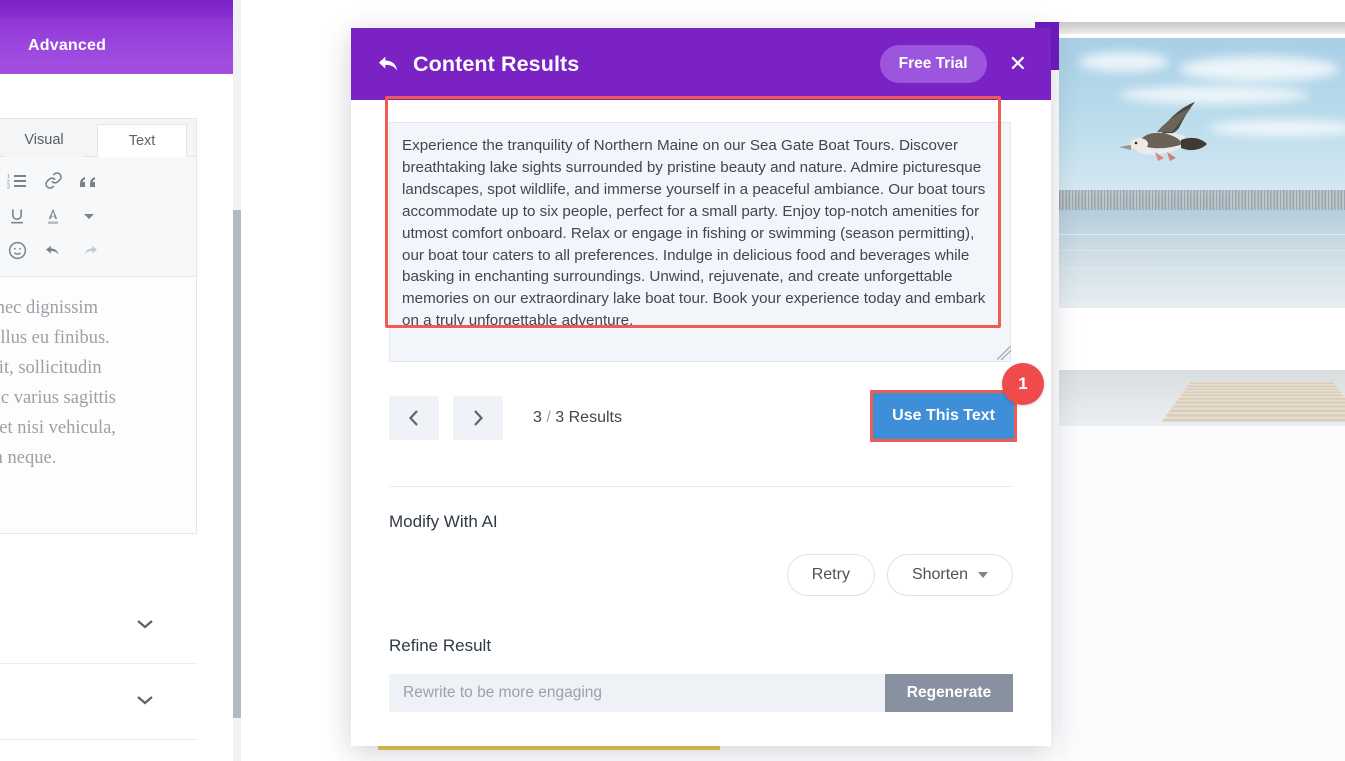  Describe the element at coordinates (1202, 398) in the screenshot. I see `wooden-dock-photo` at that location.